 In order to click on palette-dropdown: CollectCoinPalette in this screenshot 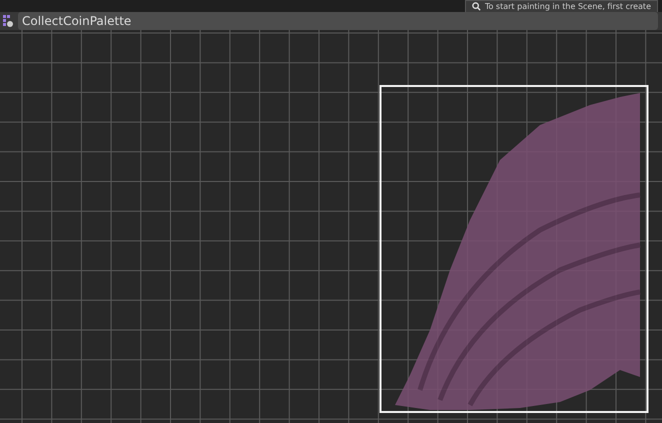, I will do `click(338, 21)`.